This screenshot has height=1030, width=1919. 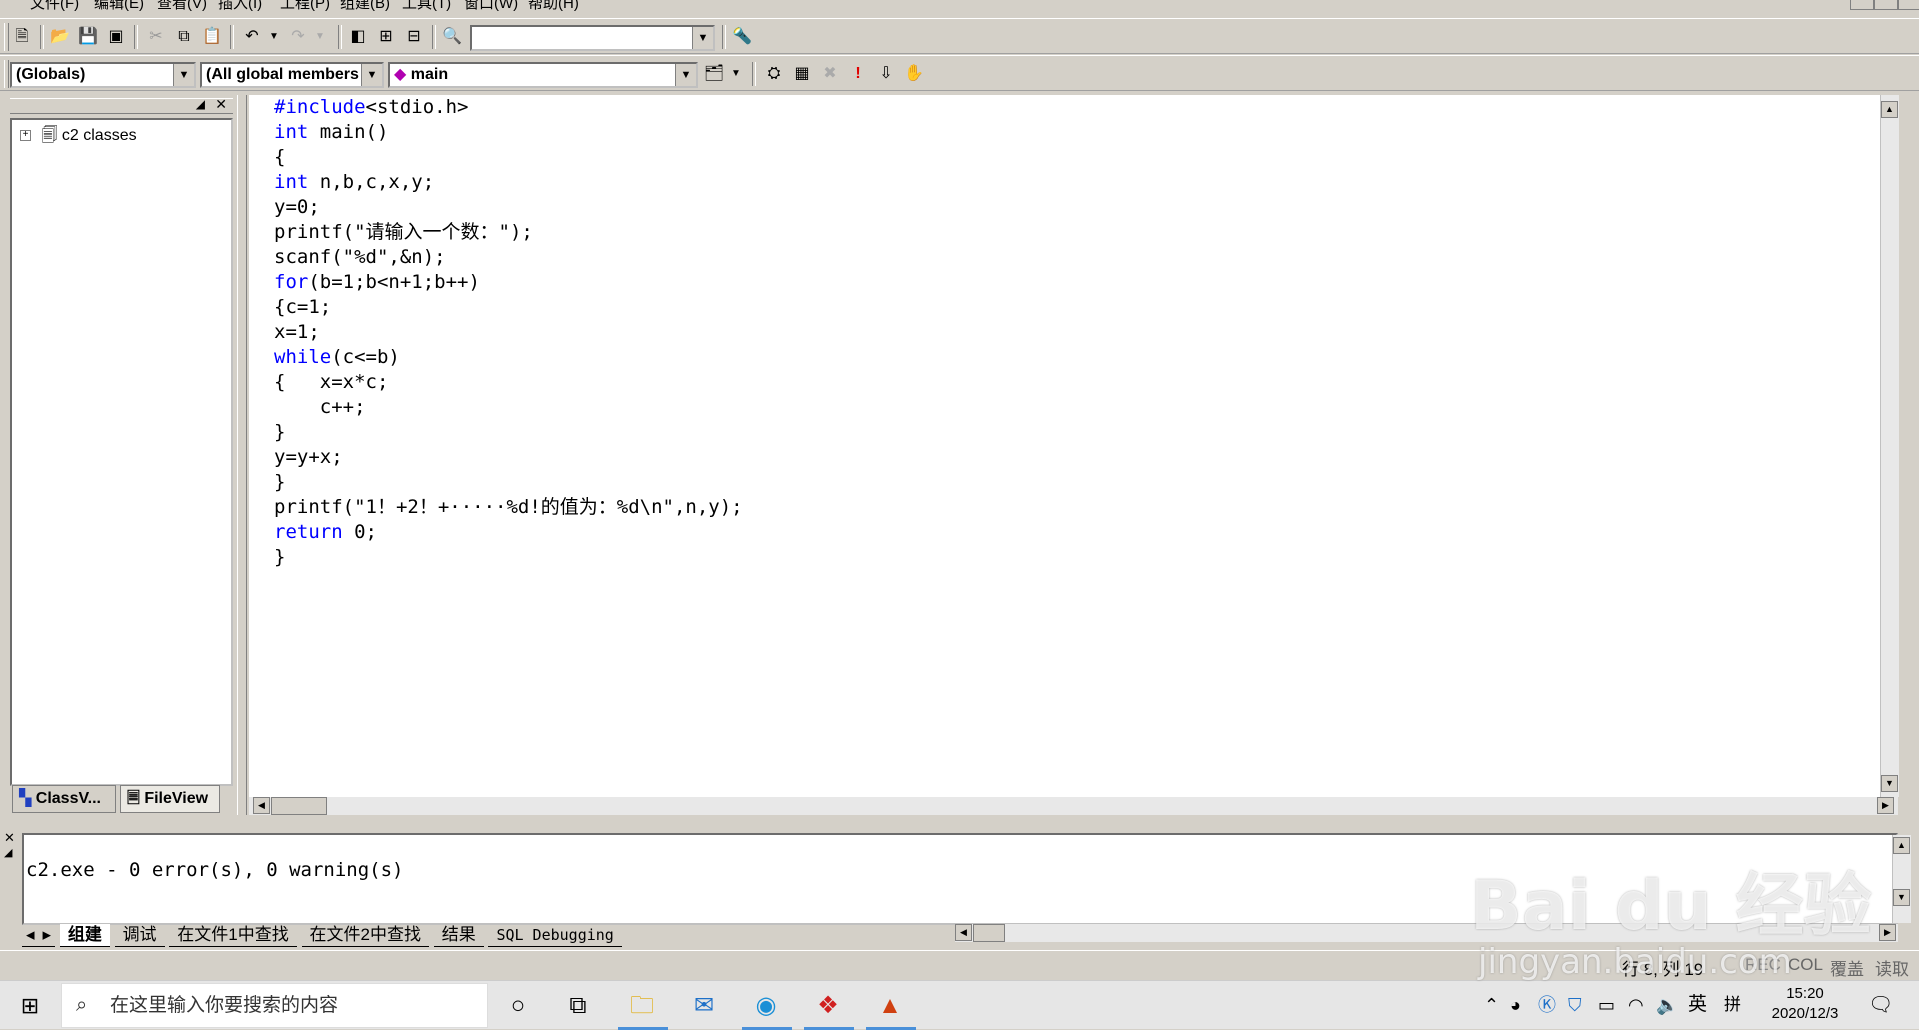 I want to click on editor-horizontal-scrollbar: ◀ ▶, so click(x=1073, y=806).